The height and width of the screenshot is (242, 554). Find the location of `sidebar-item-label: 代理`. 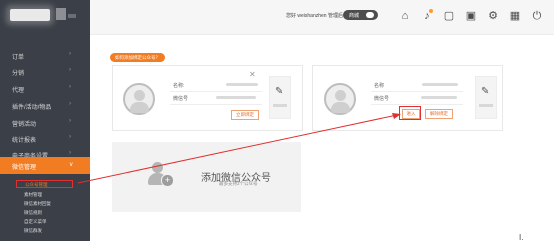

sidebar-item-label: 代理 is located at coordinates (18, 91).